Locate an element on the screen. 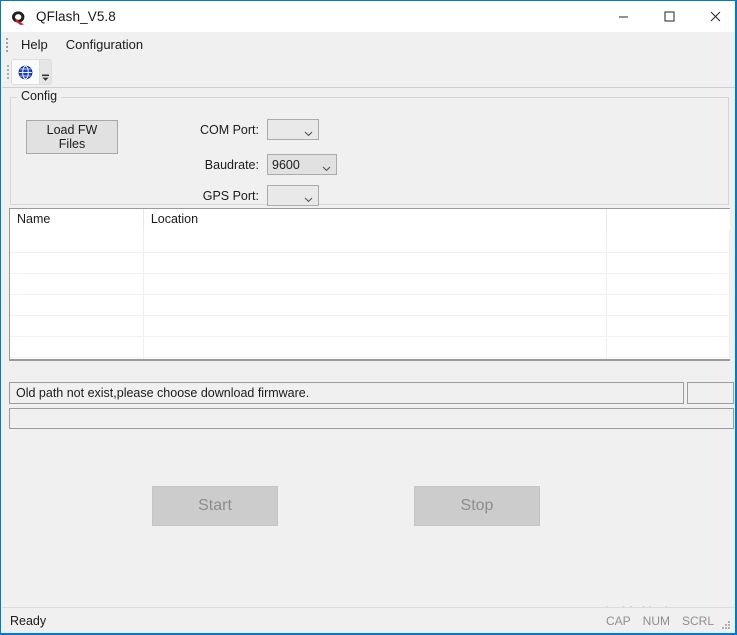 This screenshot has width=737, height=635. baudrate-field-row: Baudrate: 9600 is located at coordinates (262, 164).